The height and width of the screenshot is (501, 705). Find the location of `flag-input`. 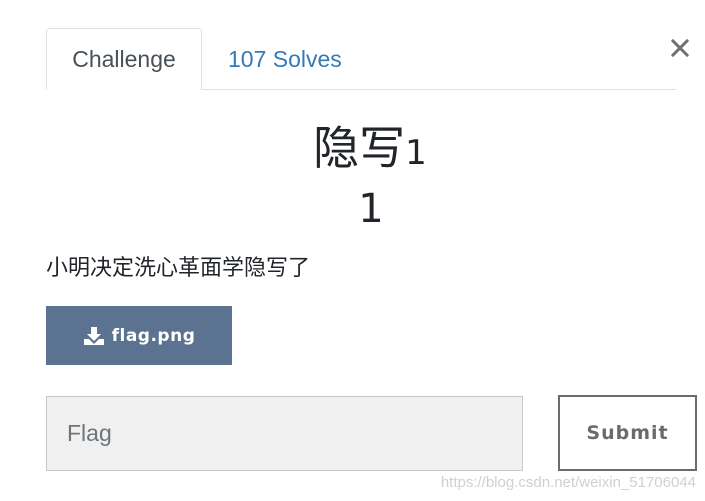

flag-input is located at coordinates (284, 433).